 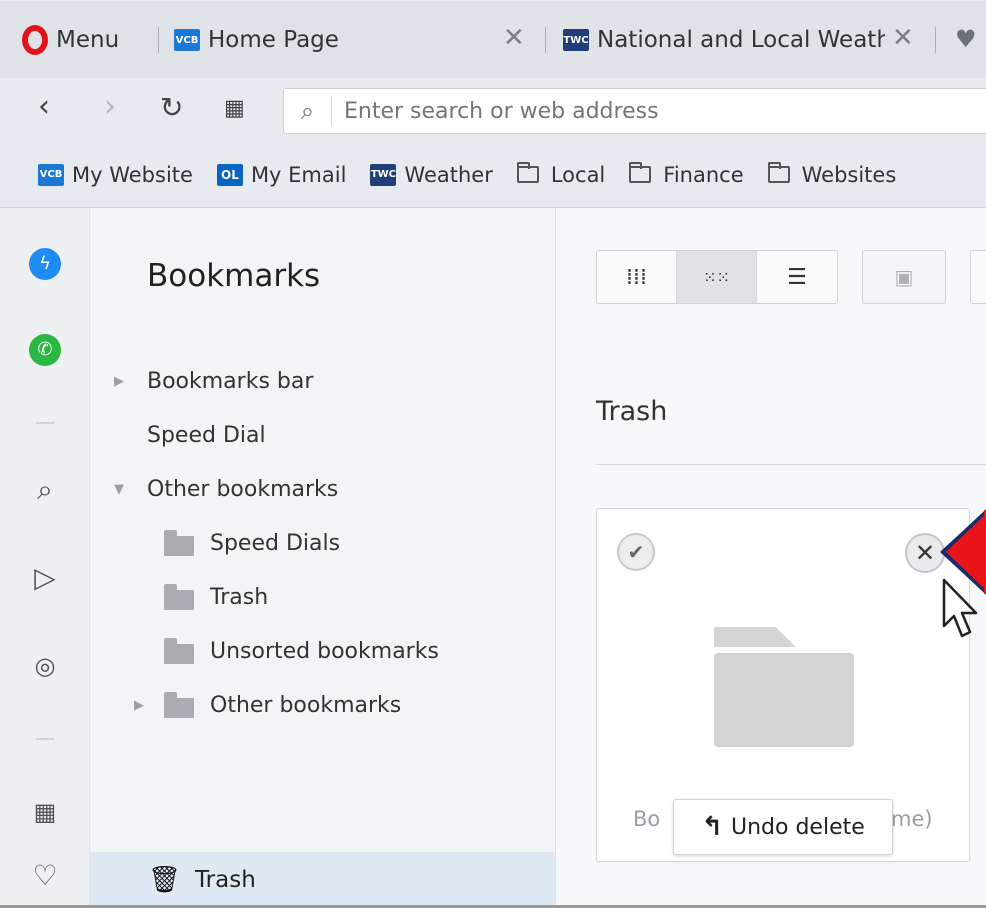 What do you see at coordinates (273, 40) in the screenshot?
I see `tab-title: Home Page` at bounding box center [273, 40].